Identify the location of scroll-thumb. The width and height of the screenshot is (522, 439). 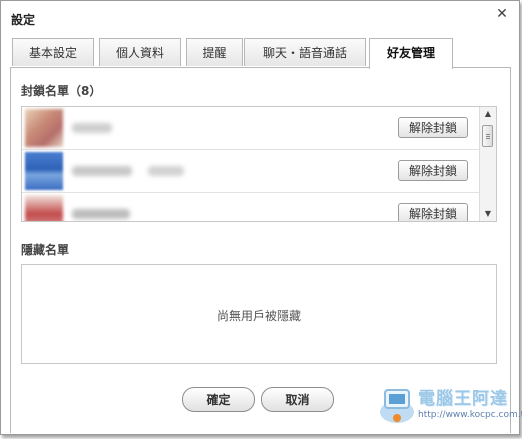
(487, 136).